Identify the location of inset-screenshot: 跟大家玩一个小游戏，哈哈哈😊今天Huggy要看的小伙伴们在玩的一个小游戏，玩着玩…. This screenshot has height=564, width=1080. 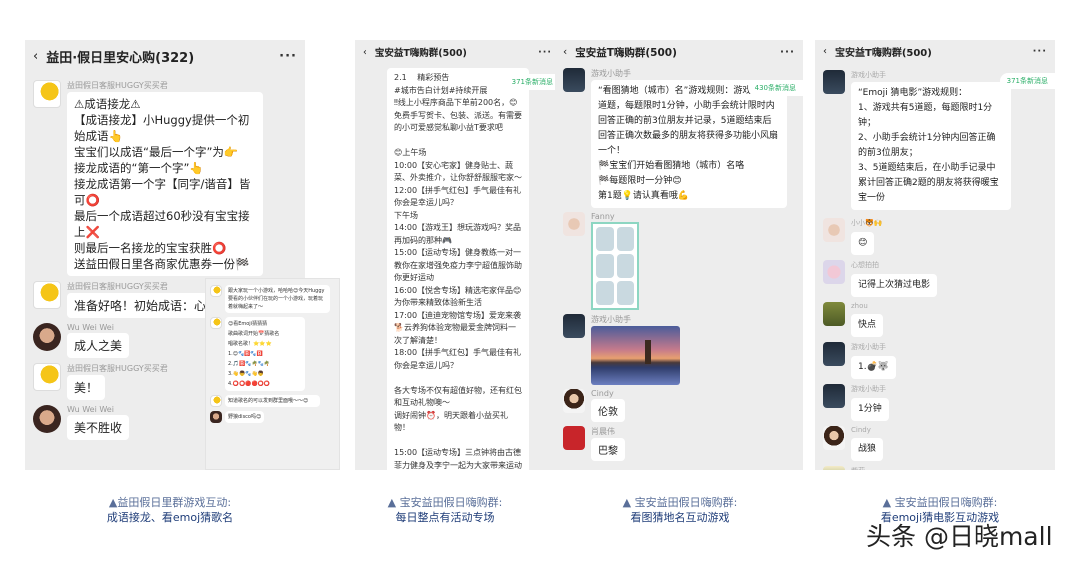
(272, 374).